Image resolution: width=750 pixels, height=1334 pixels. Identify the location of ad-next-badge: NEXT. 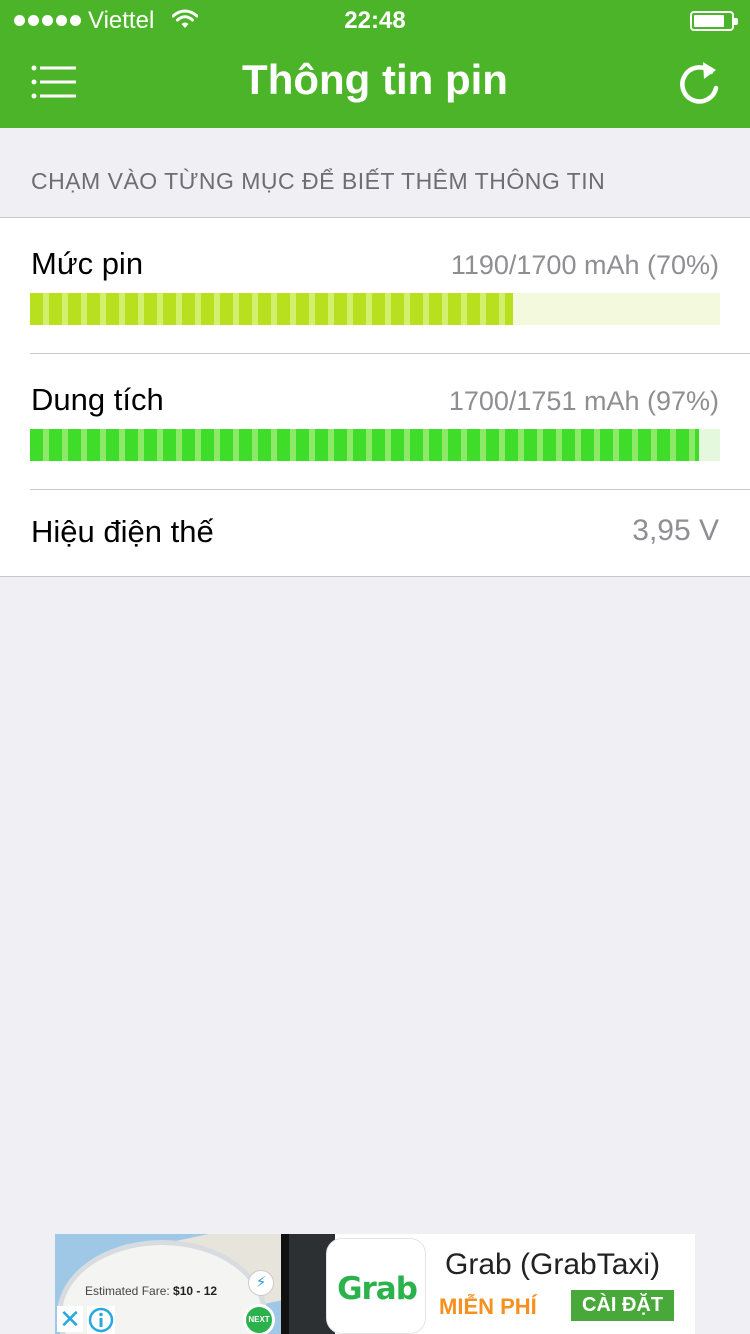
(259, 1319).